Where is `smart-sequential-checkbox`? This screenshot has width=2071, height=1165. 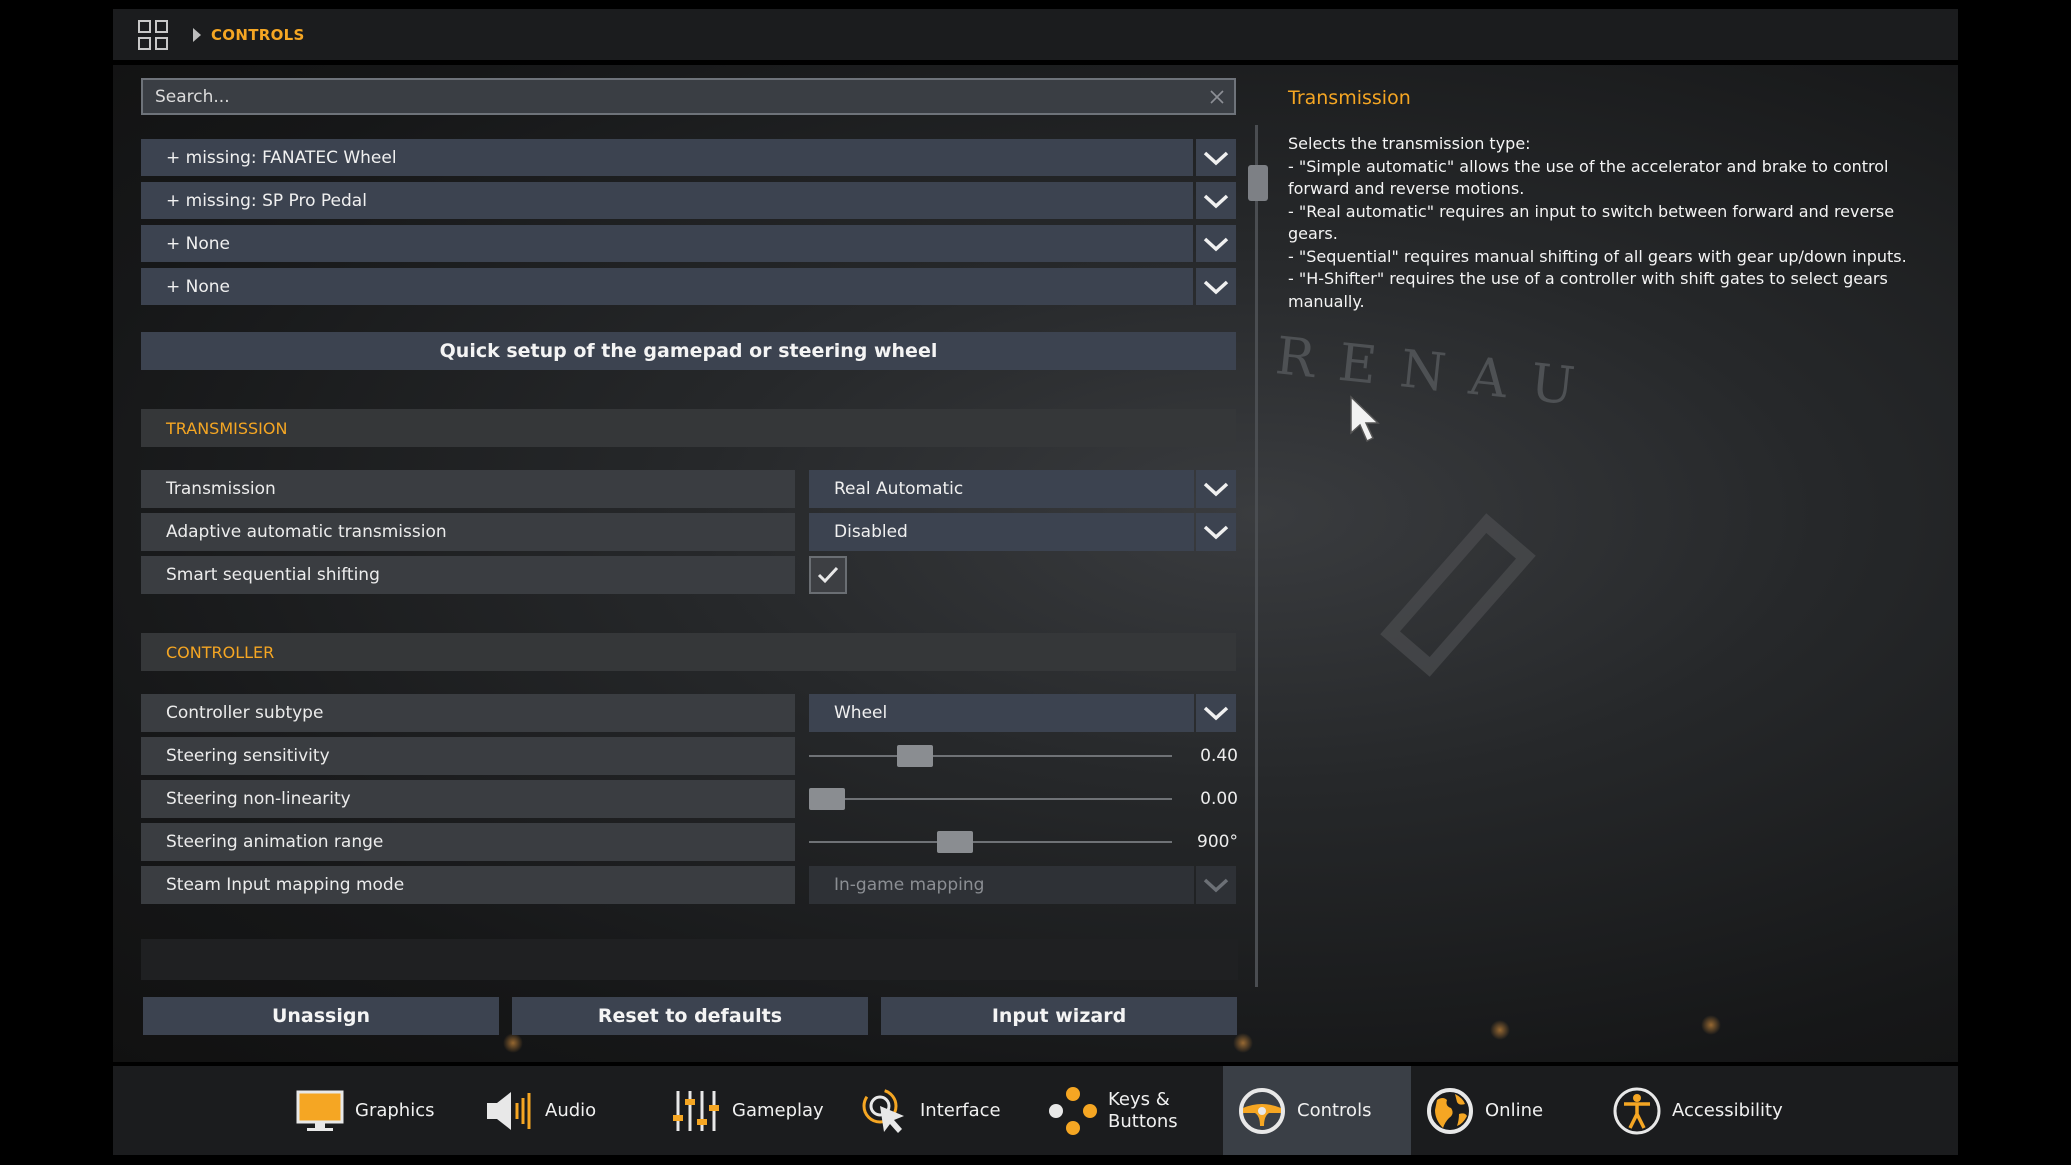
smart-sequential-checkbox is located at coordinates (828, 575).